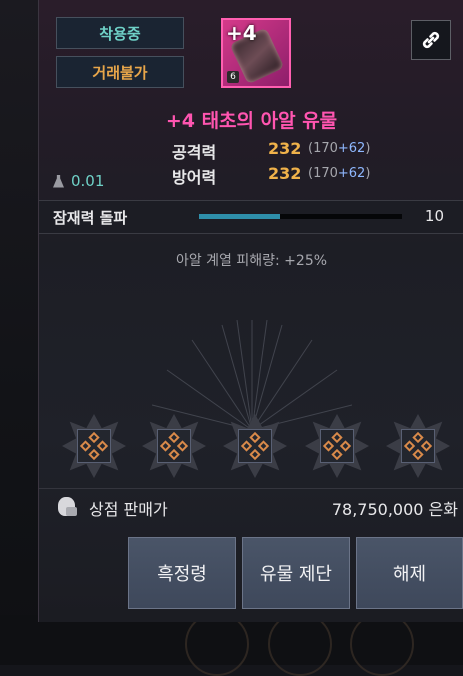  I want to click on black-spirit-button: 흑정령, so click(182, 573).